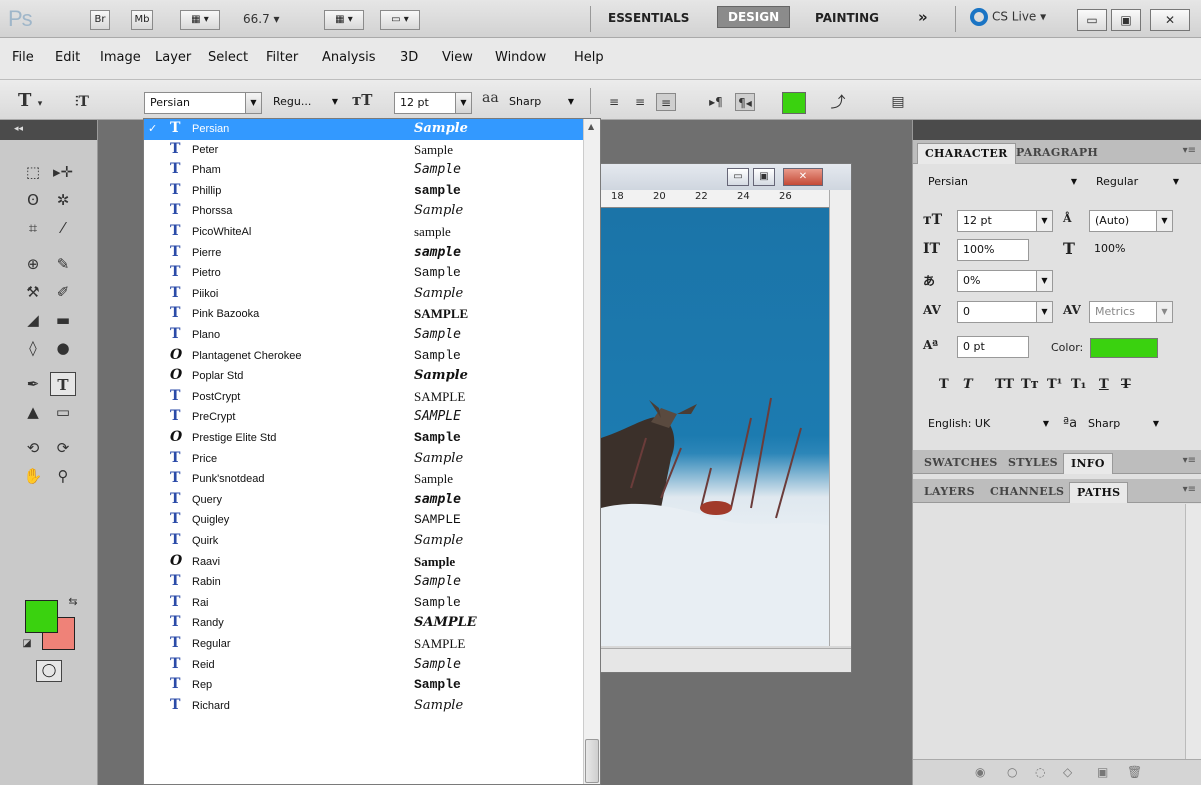 This screenshot has height=785, width=1201. Describe the element at coordinates (944, 384) in the screenshot. I see `faux-bold-button: T` at that location.